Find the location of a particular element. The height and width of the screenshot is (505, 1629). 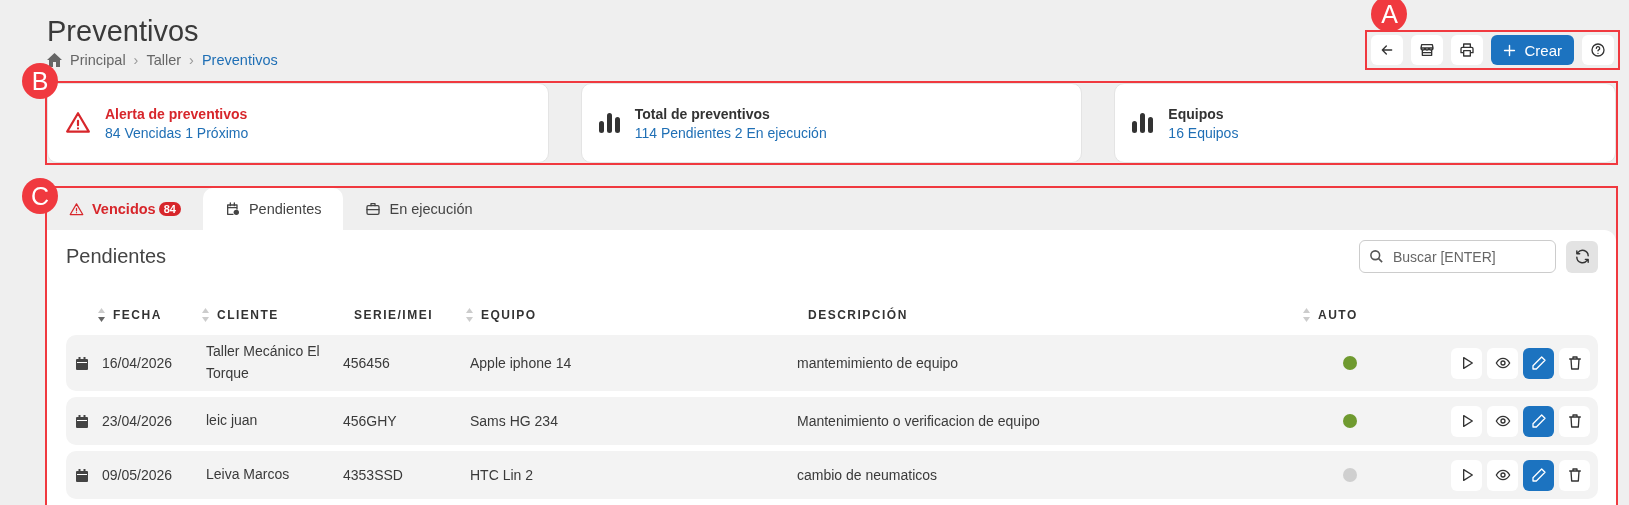

count-badge: 84 is located at coordinates (169, 209).